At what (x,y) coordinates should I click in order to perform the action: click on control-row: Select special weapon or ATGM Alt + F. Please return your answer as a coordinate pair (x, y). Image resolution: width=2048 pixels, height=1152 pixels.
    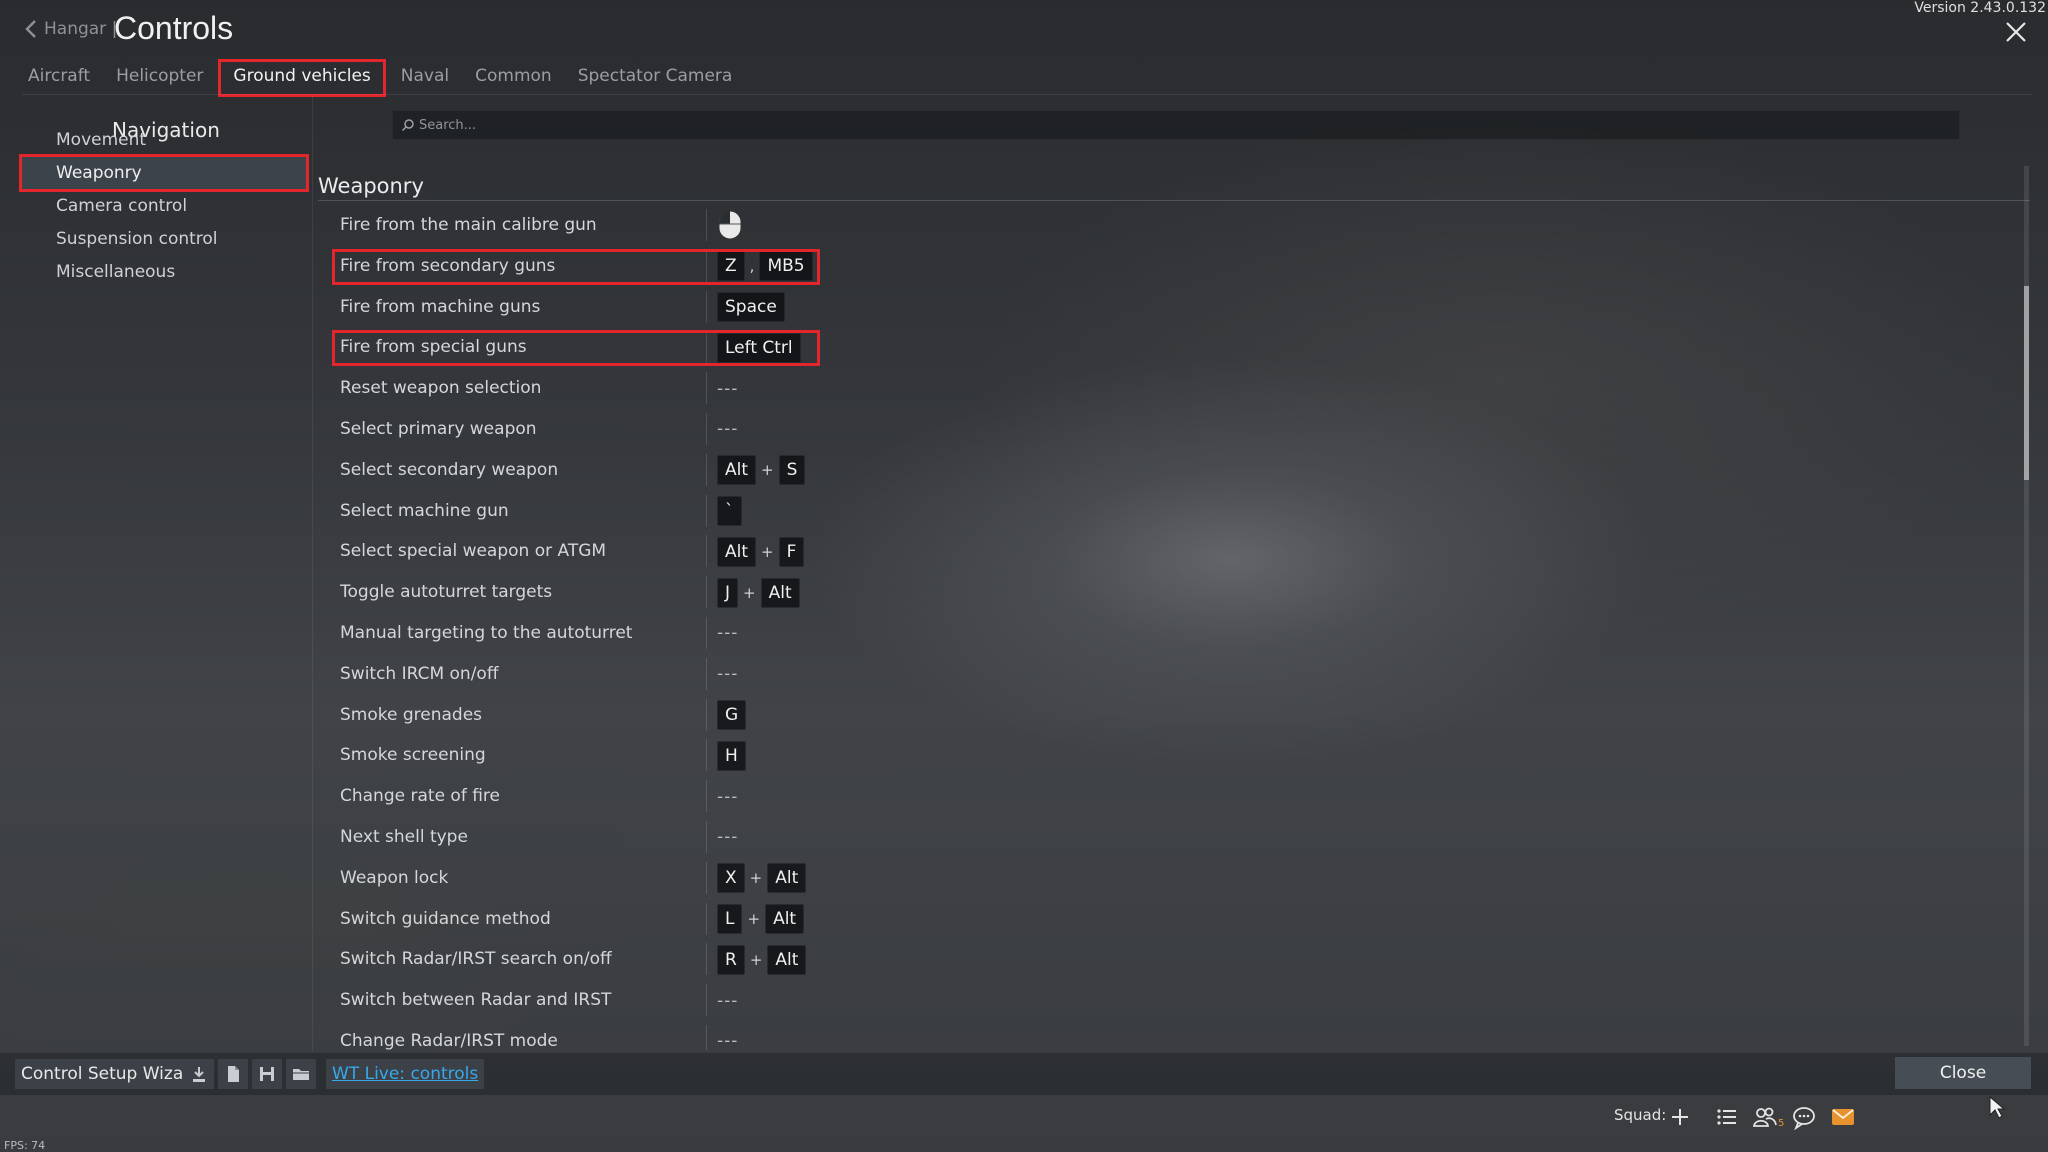
    Looking at the image, I should click on (1180, 551).